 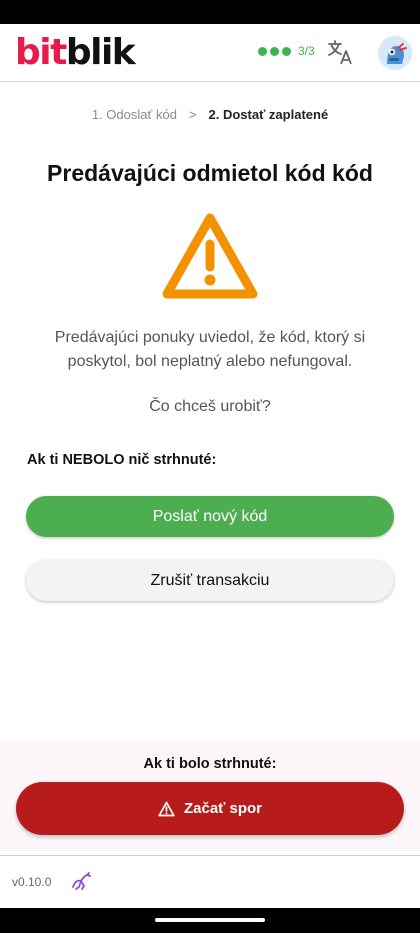 I want to click on start-dispute-label: Začať spor, so click(x=223, y=808).